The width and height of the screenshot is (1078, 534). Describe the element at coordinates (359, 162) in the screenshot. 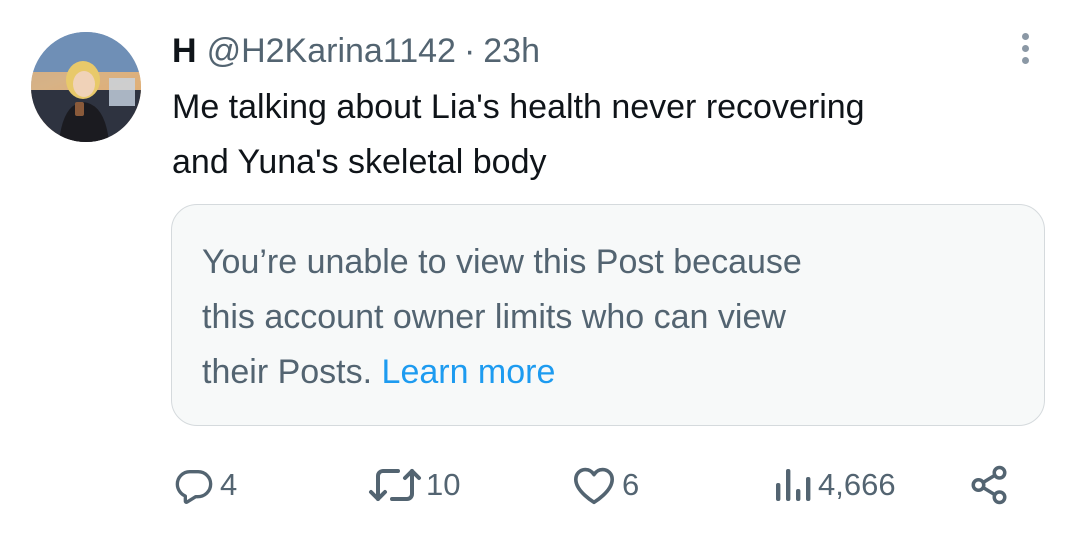

I see `tweet-text-line: and Yuna's skeletal body` at that location.